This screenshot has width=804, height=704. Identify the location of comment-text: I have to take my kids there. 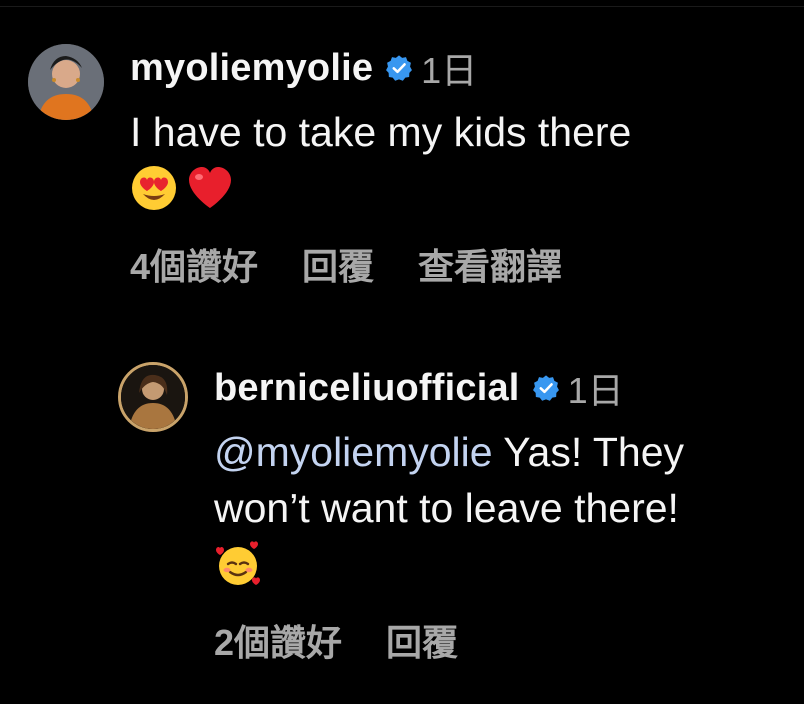
(381, 132).